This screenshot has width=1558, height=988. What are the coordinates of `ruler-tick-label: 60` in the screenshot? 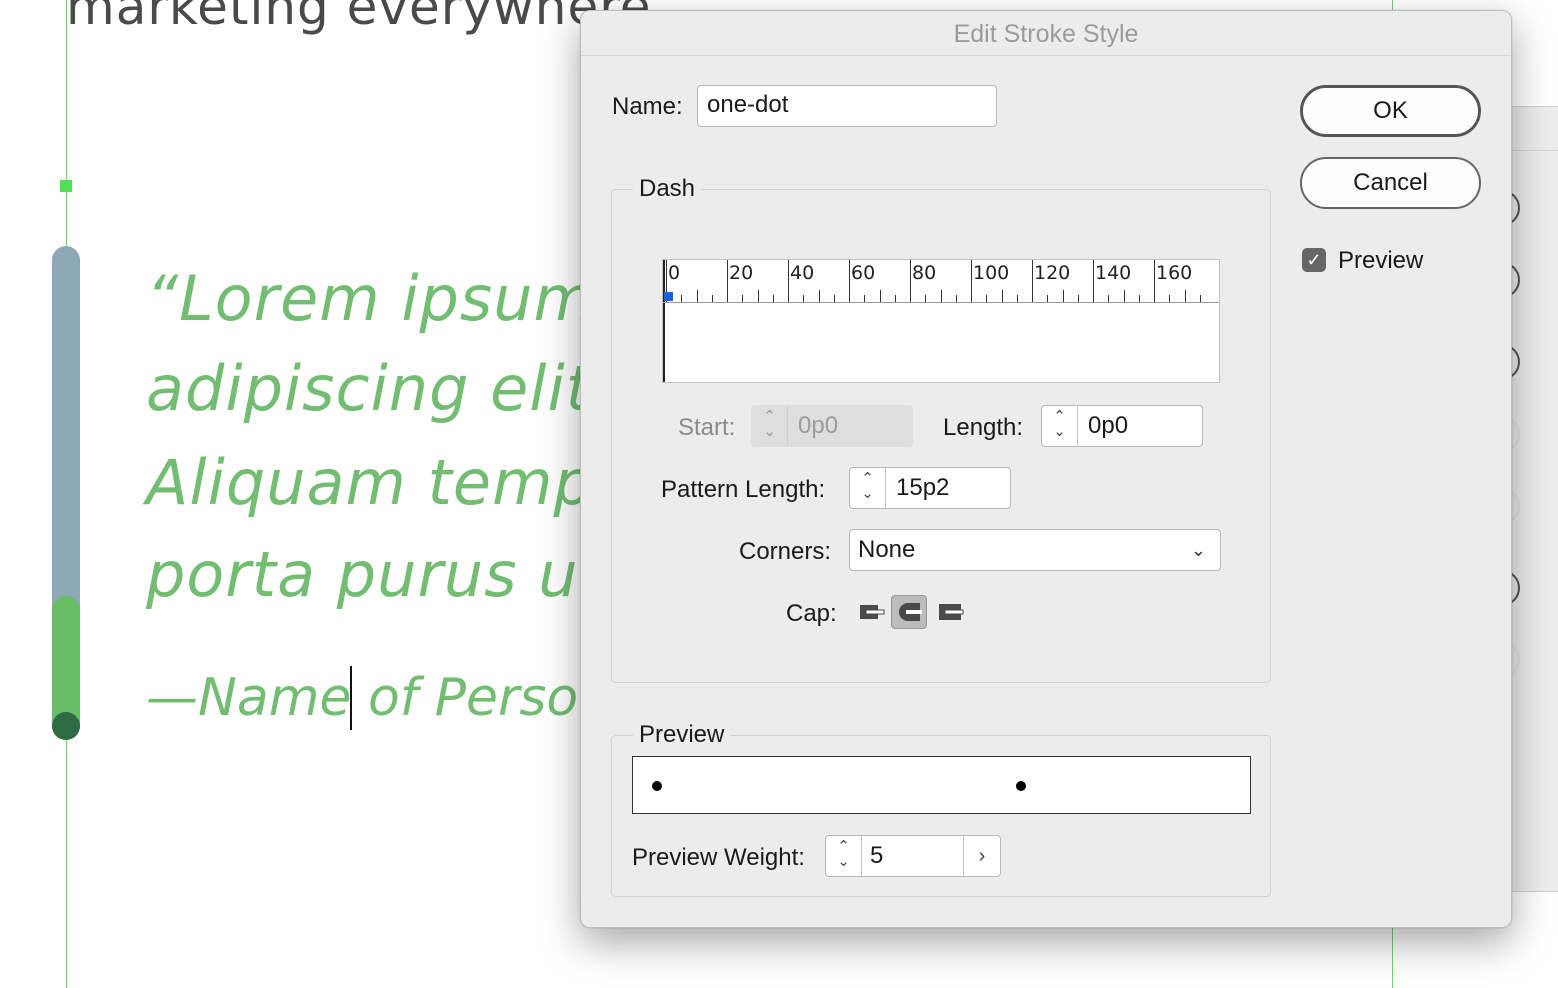 It's located at (863, 273).